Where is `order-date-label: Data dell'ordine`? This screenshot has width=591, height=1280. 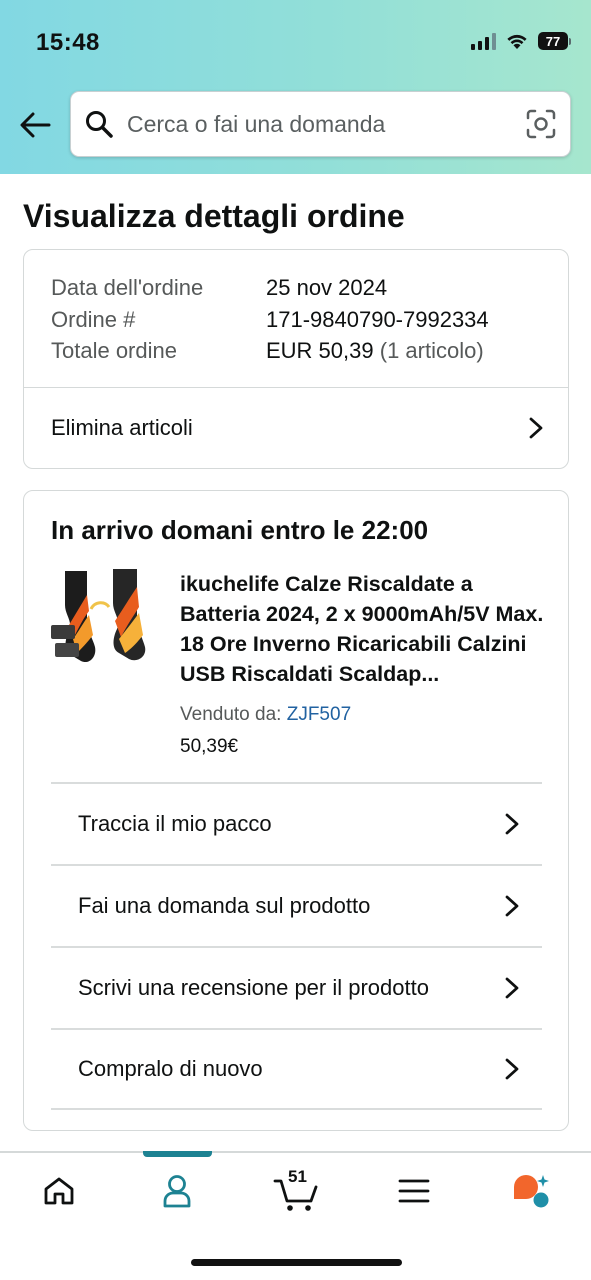
order-date-label: Data dell'ordine is located at coordinates (127, 287).